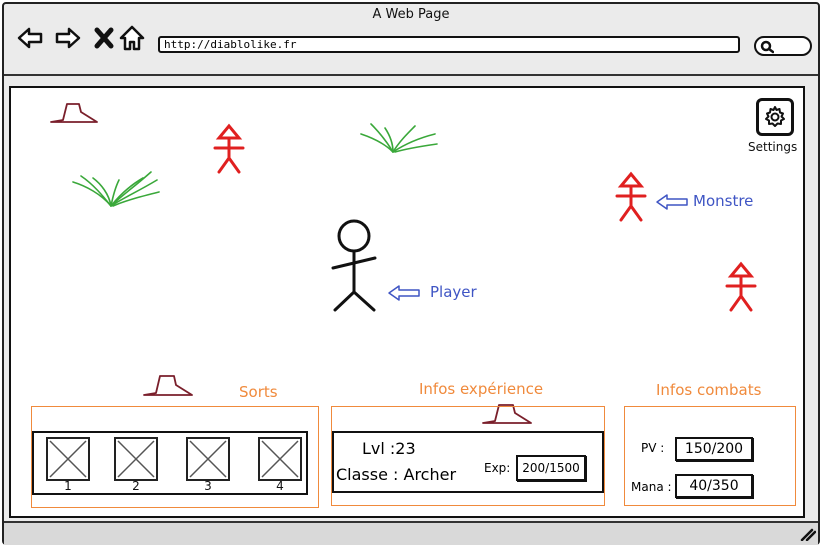  Describe the element at coordinates (449, 44) in the screenshot. I see `address-bar: http://diablolike.fr` at that location.